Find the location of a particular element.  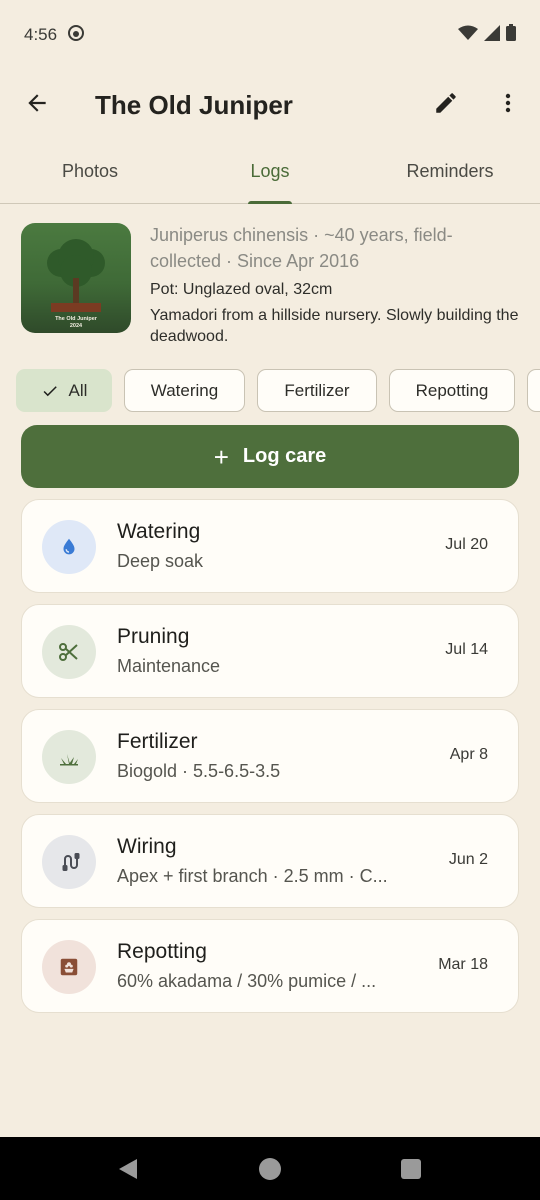

log-date: Mar 18 is located at coordinates (463, 964).